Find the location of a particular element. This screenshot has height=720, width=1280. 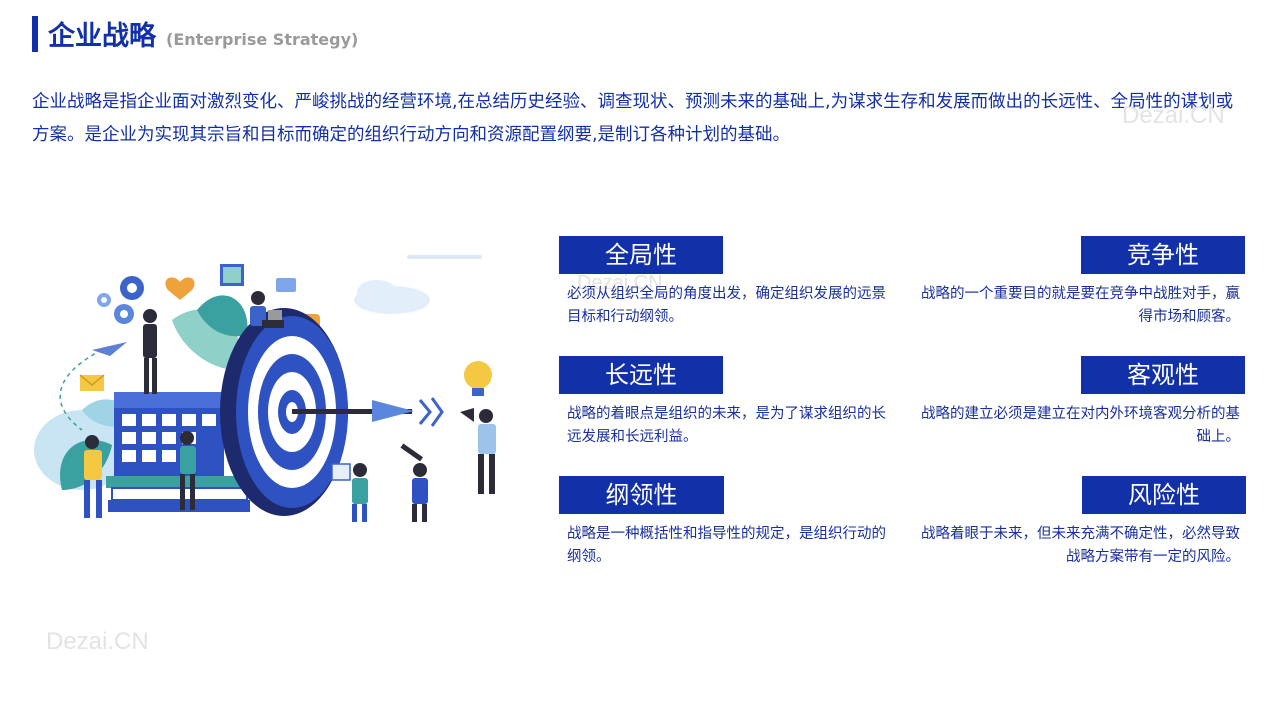

feature-desc-jingzhengxing: 战略的一个重要目的就是要在竞争中战胜对手，赢得市场和顾客。 is located at coordinates (1080, 305).